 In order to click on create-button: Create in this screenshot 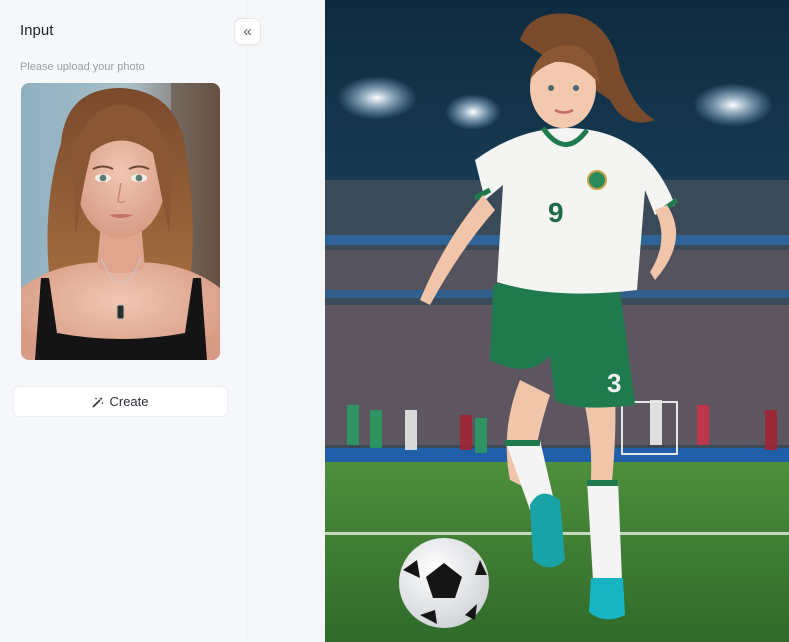, I will do `click(120, 401)`.